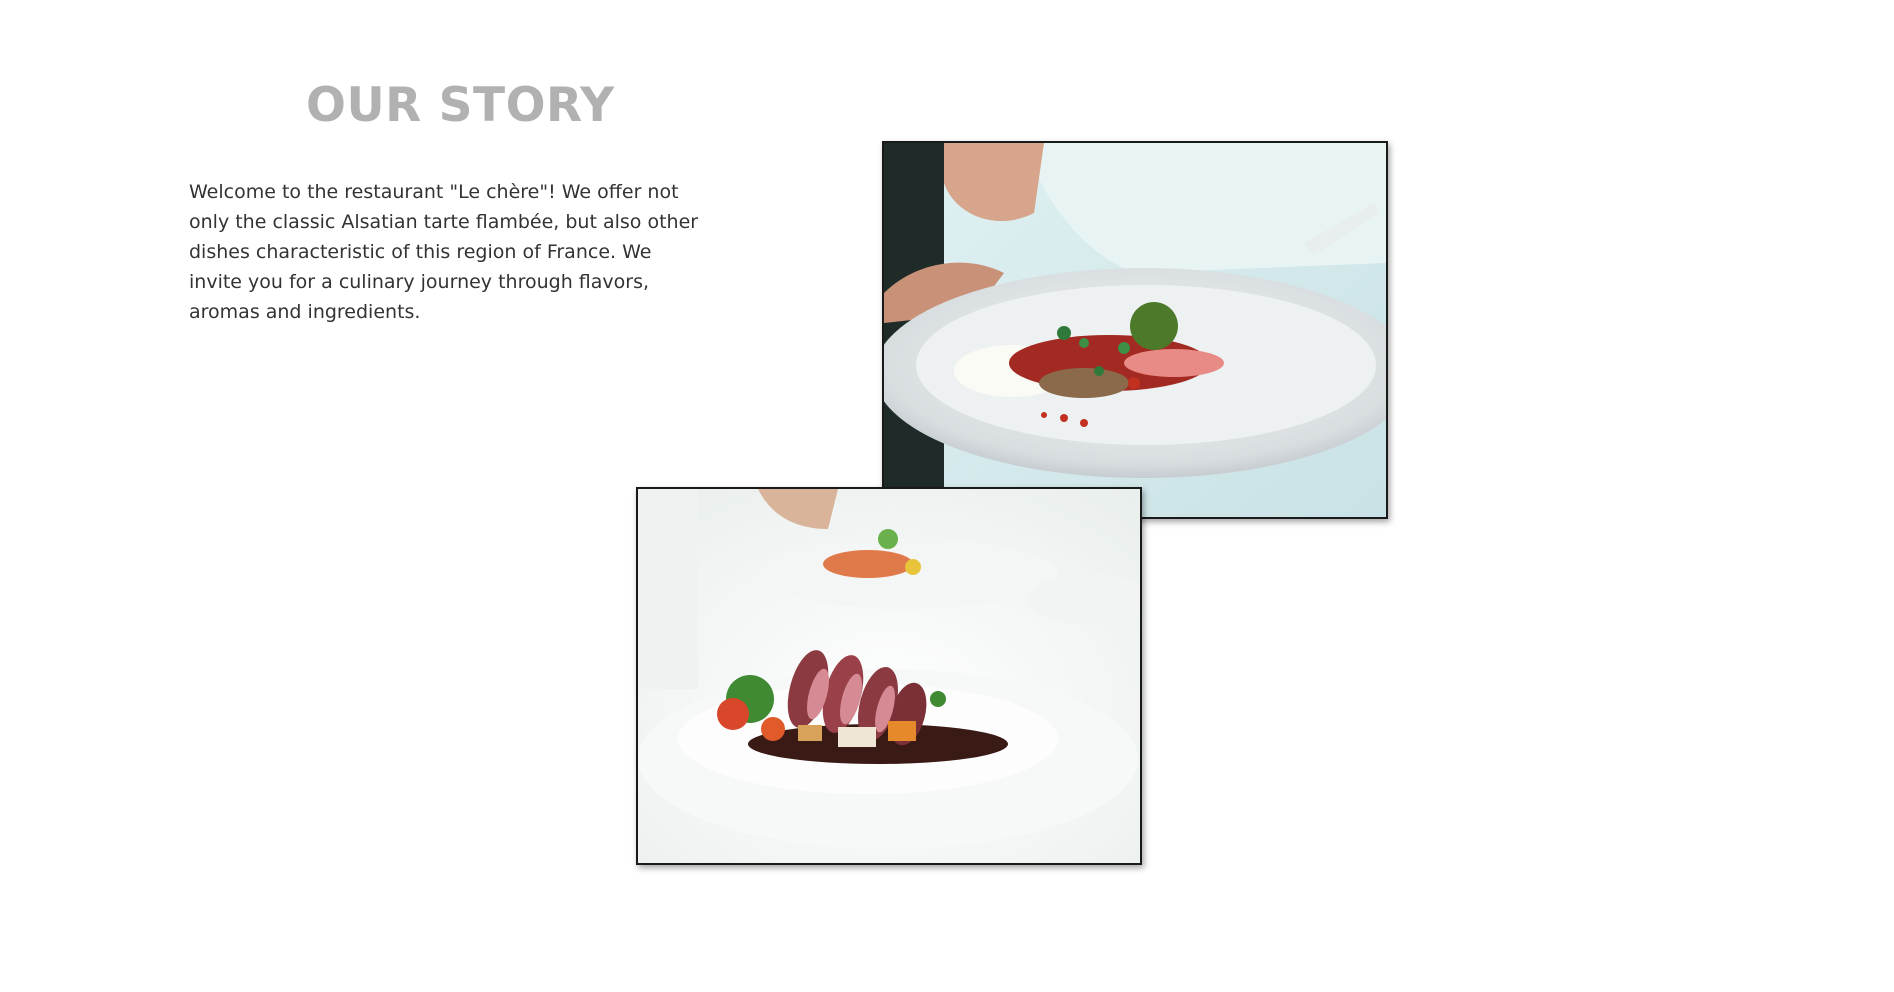 This screenshot has height=992, width=1894. I want to click on dish-photo-waiter-plate, so click(1135, 330).